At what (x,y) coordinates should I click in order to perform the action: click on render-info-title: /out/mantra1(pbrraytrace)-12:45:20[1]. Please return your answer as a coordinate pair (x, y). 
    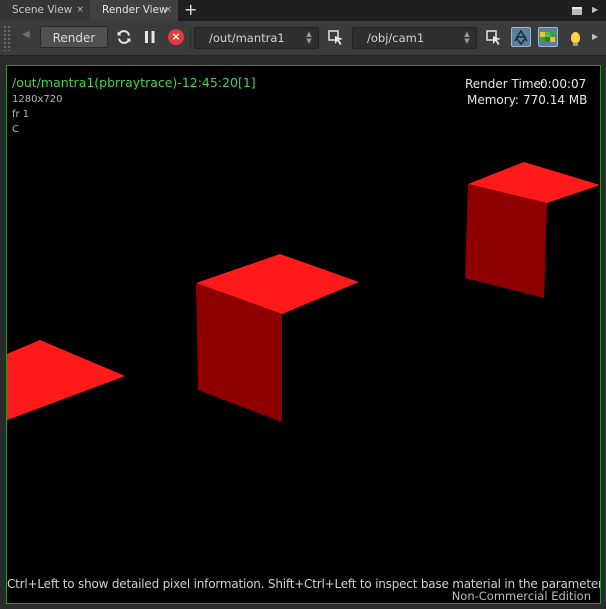
    Looking at the image, I should click on (134, 82).